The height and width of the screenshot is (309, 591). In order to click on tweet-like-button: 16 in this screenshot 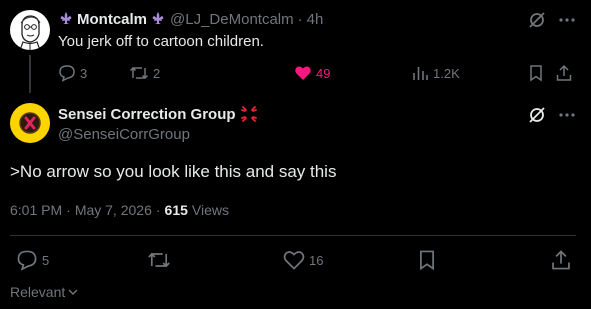, I will do `click(303, 260)`.